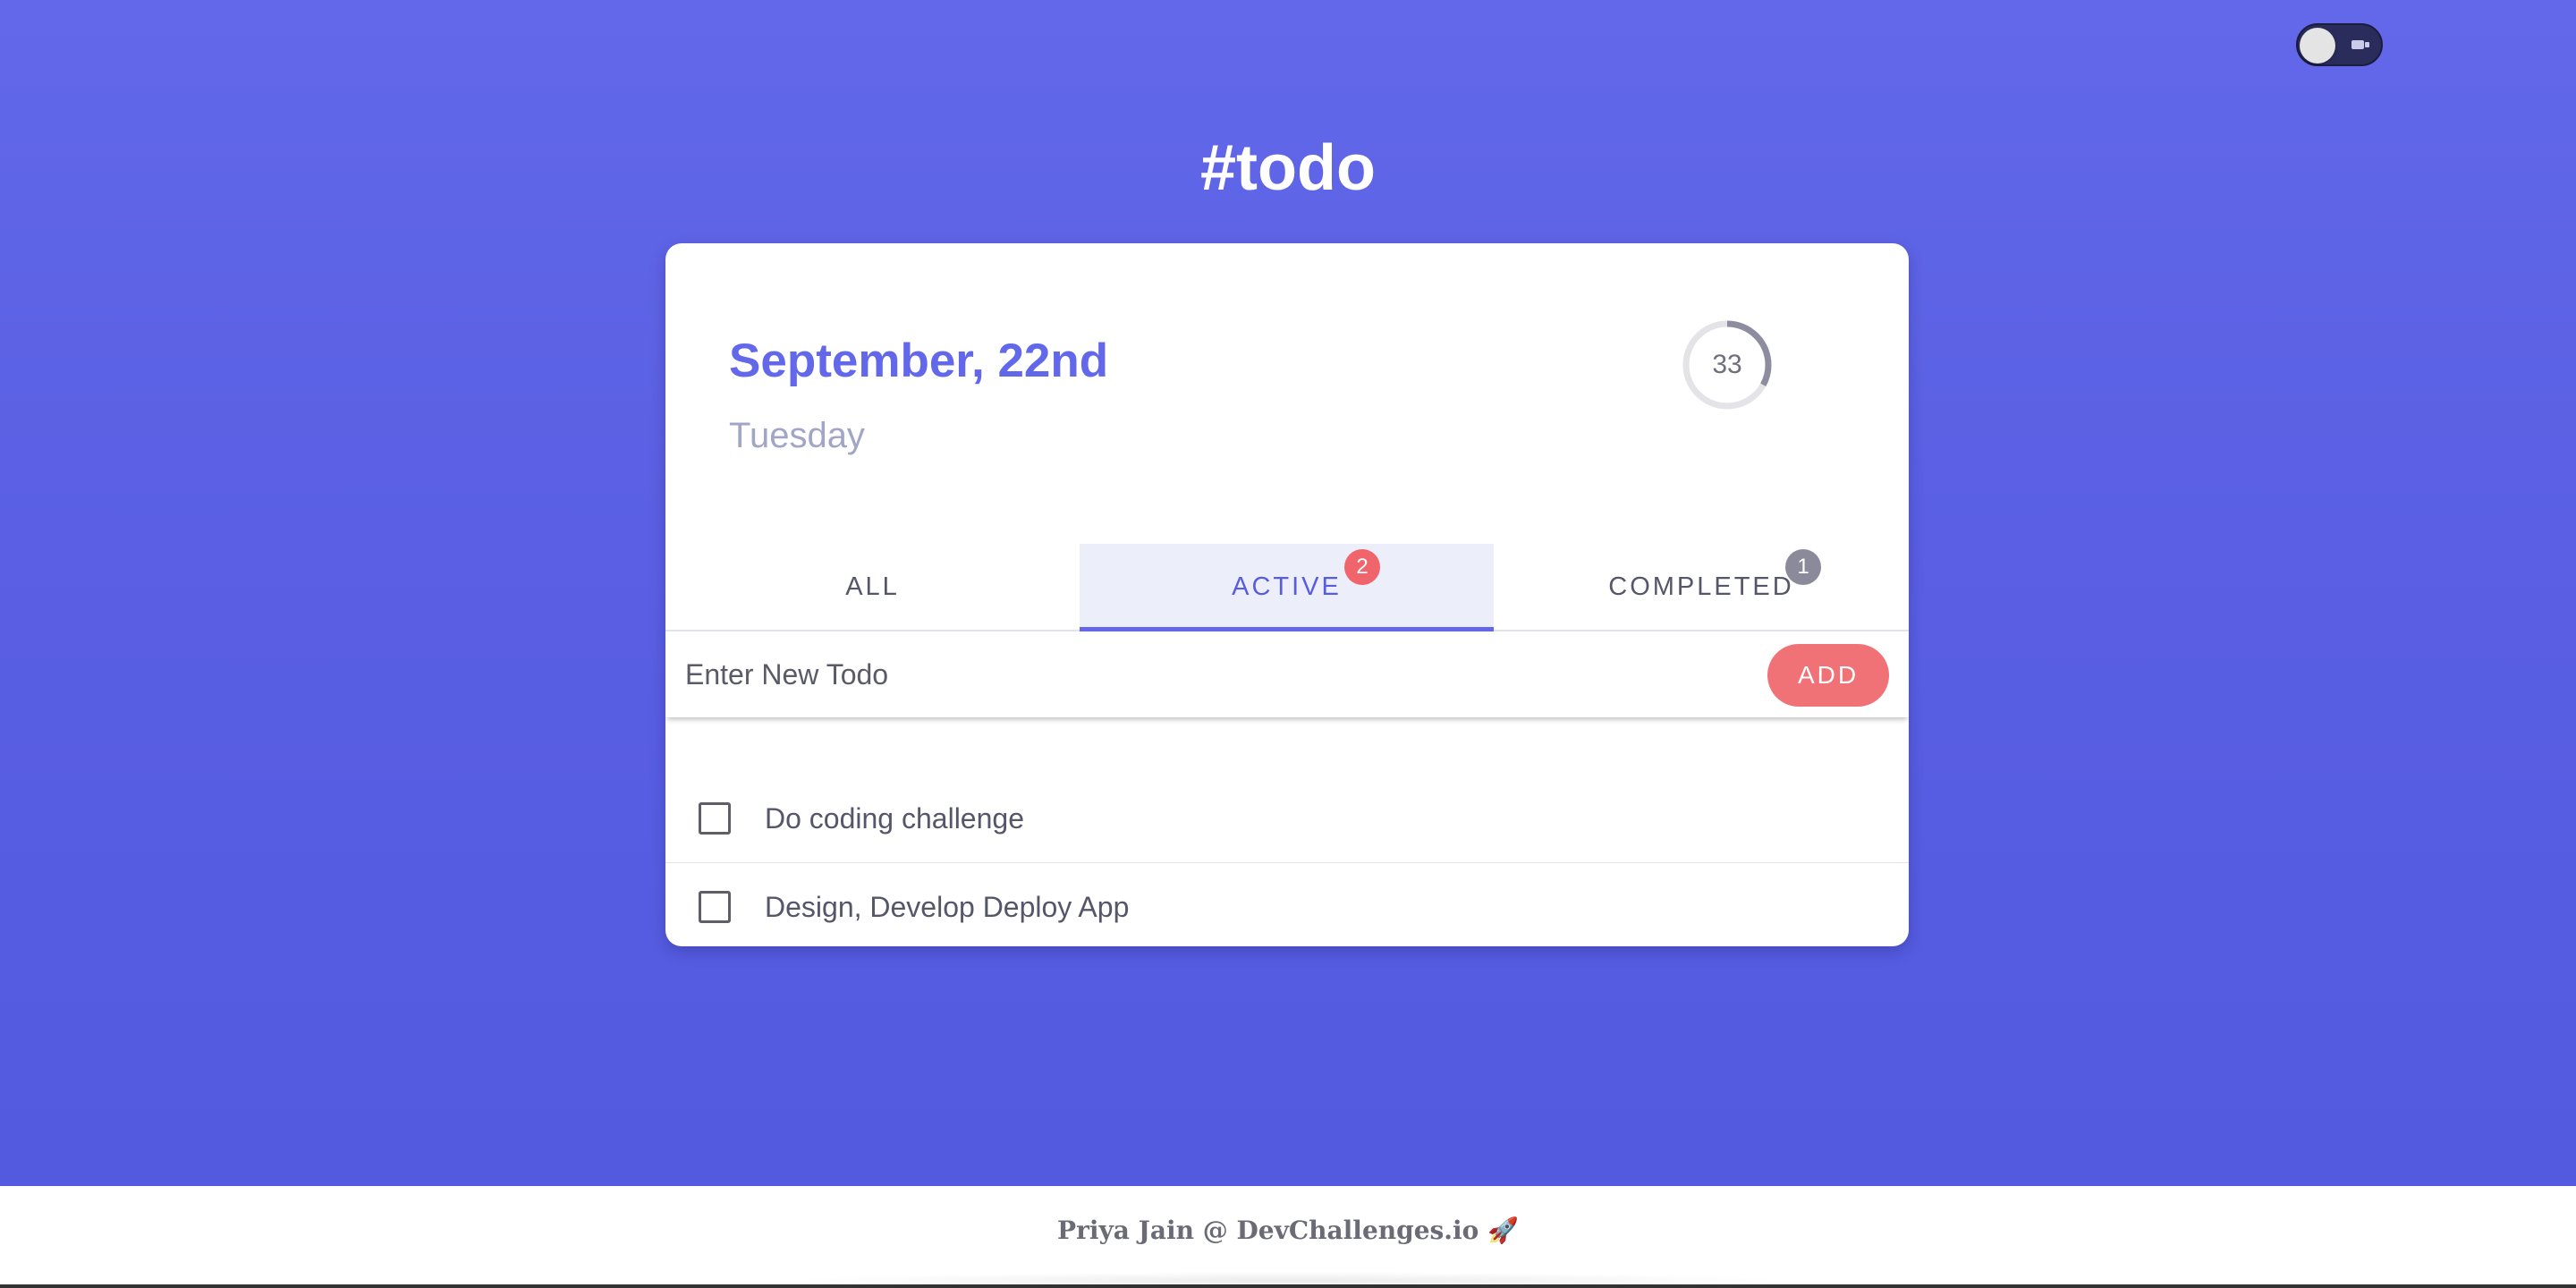 This screenshot has width=2576, height=1288. I want to click on active-count-badge: 2, so click(1362, 567).